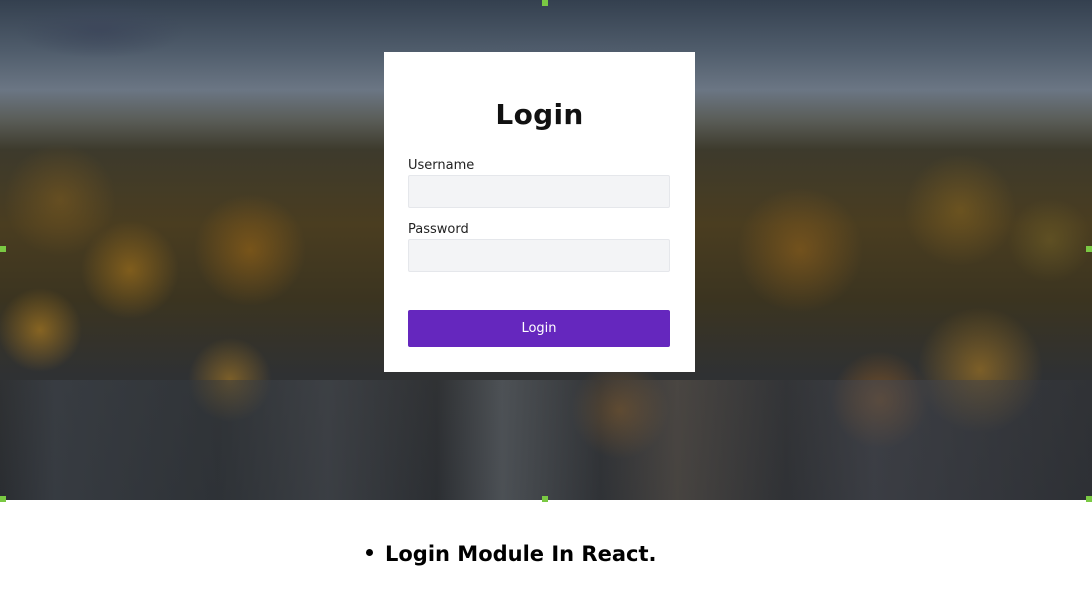 This screenshot has width=1092, height=615. What do you see at coordinates (539, 191) in the screenshot?
I see `username-input` at bounding box center [539, 191].